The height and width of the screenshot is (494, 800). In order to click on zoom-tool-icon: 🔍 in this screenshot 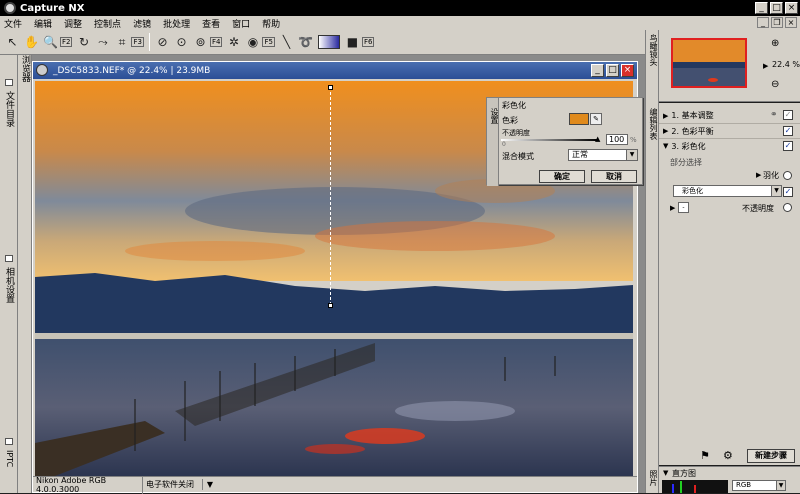, I will do `click(50, 42)`.